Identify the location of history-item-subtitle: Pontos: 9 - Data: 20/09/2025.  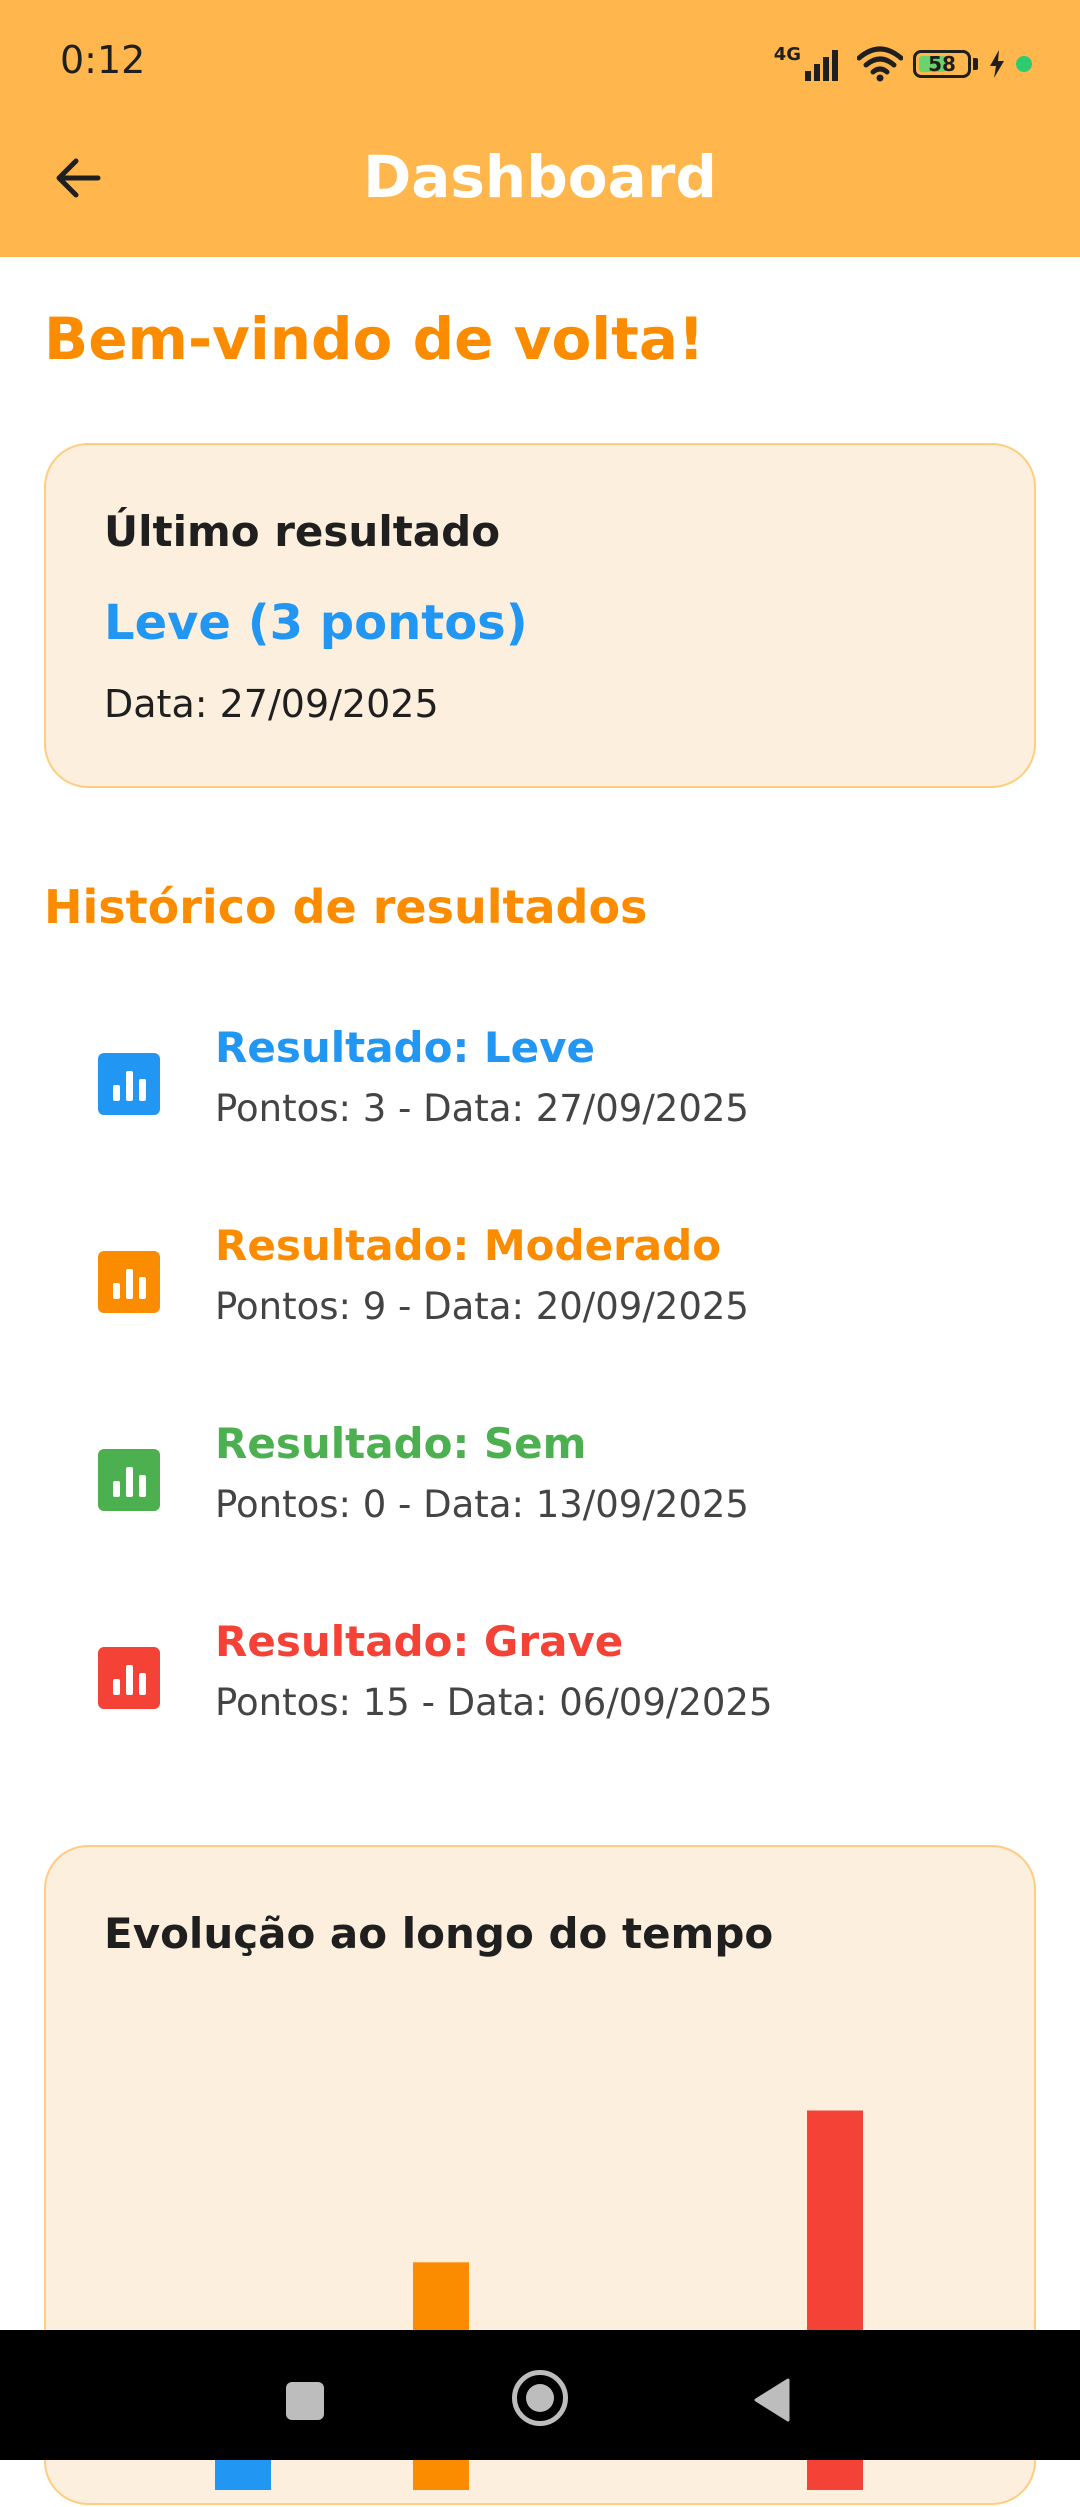
(482, 1306).